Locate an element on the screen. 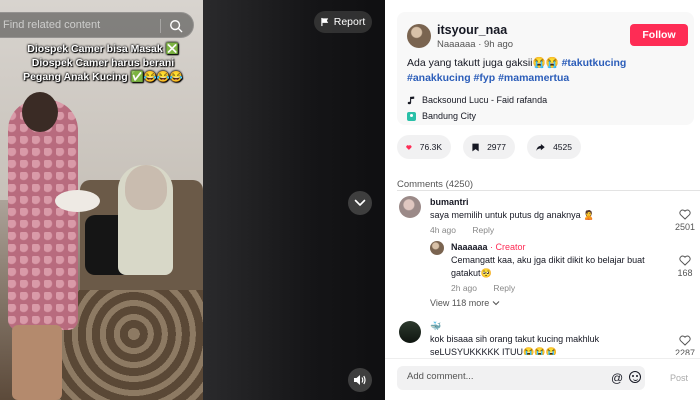  view-more-replies: View 118 more is located at coordinates (465, 303).